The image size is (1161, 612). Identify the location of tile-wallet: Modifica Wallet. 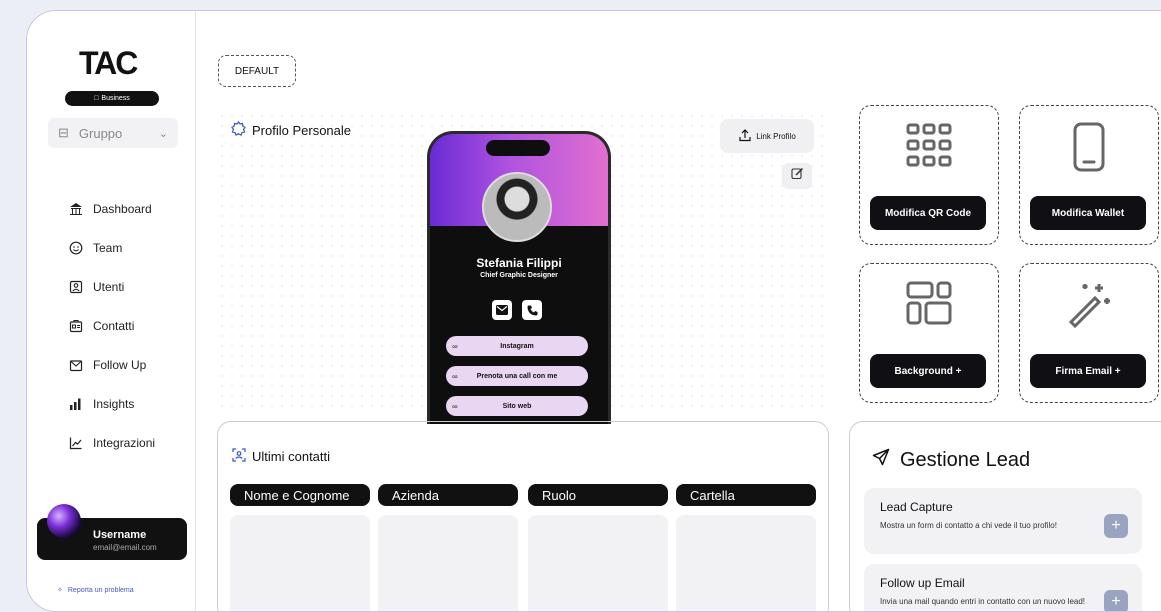
(1089, 175).